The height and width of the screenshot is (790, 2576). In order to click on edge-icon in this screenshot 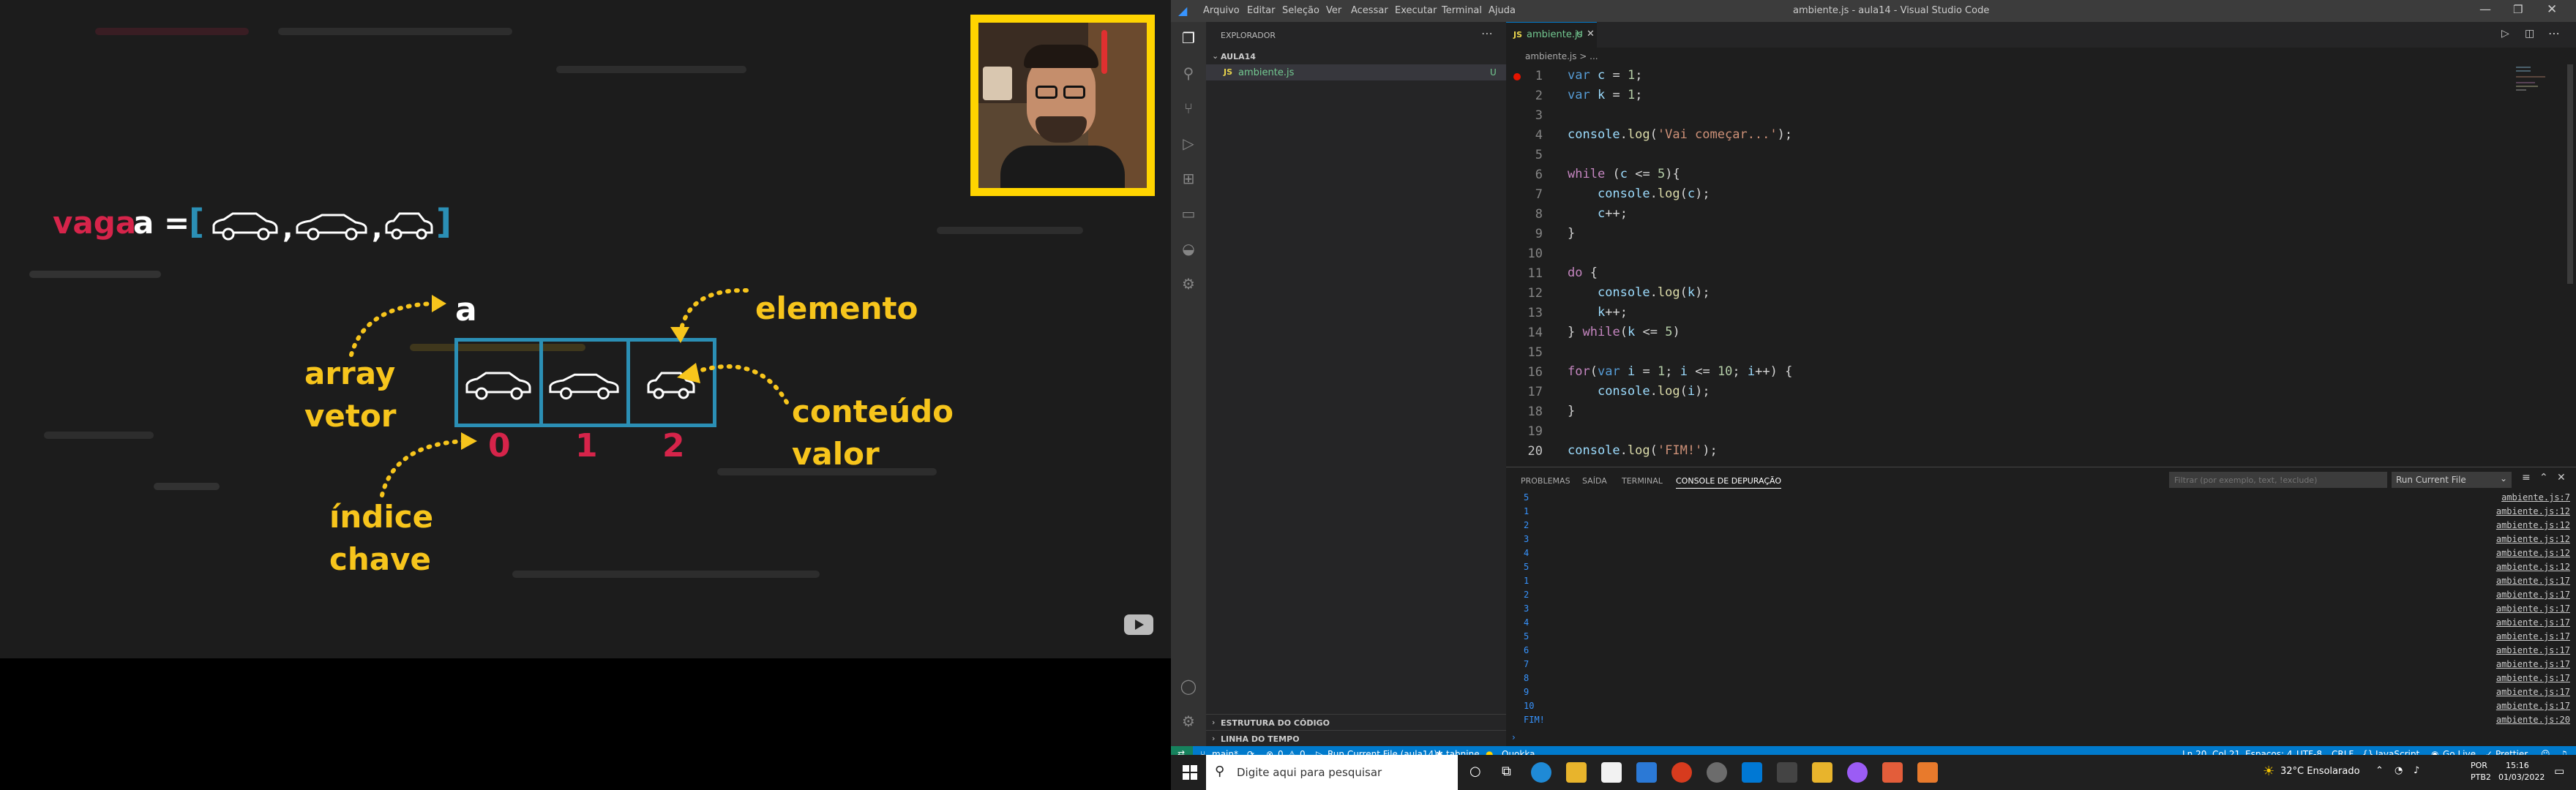, I will do `click(1541, 772)`.